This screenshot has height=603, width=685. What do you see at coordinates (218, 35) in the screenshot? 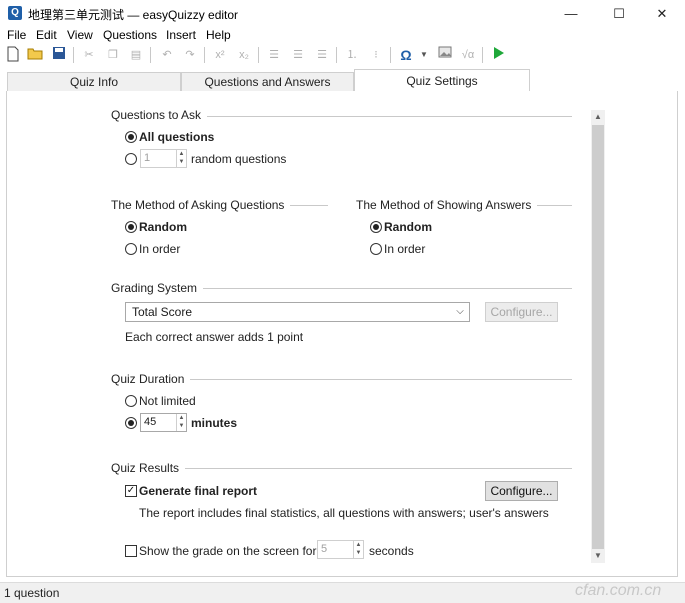
I see `menu-help: Help` at bounding box center [218, 35].